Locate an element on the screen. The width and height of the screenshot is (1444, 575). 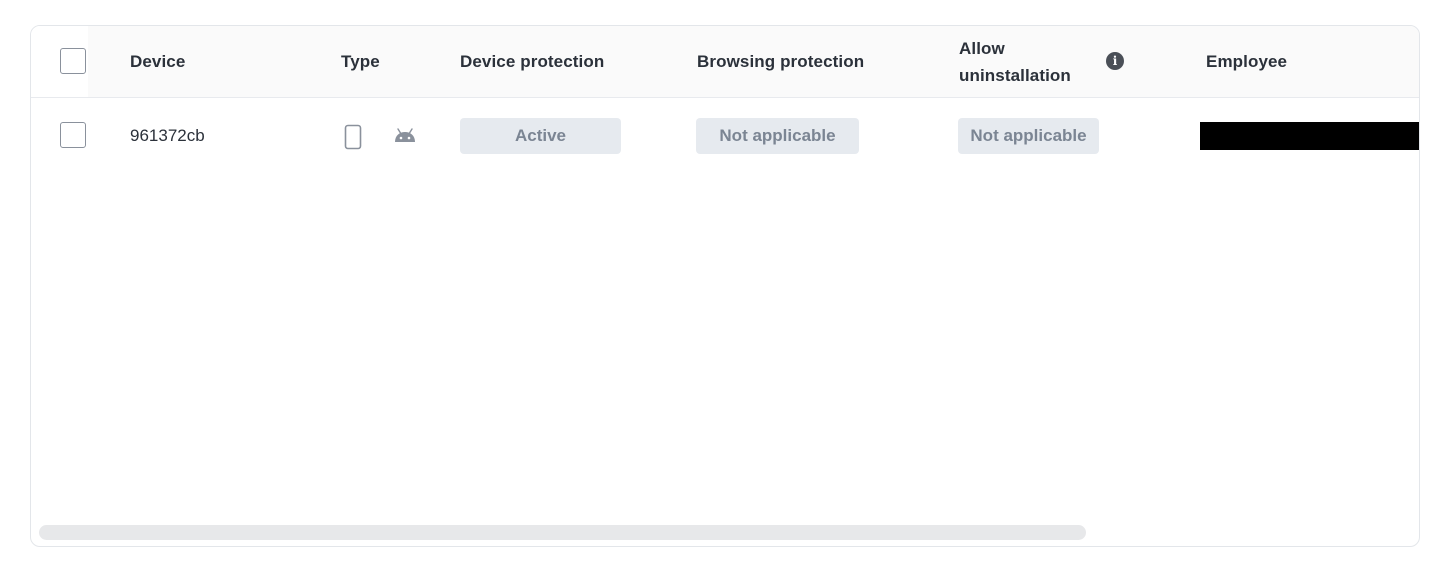
column-header-device-label: Device is located at coordinates (158, 61).